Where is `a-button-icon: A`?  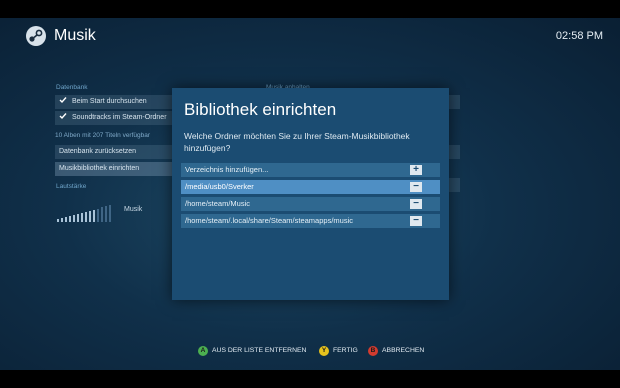 a-button-icon: A is located at coordinates (203, 351).